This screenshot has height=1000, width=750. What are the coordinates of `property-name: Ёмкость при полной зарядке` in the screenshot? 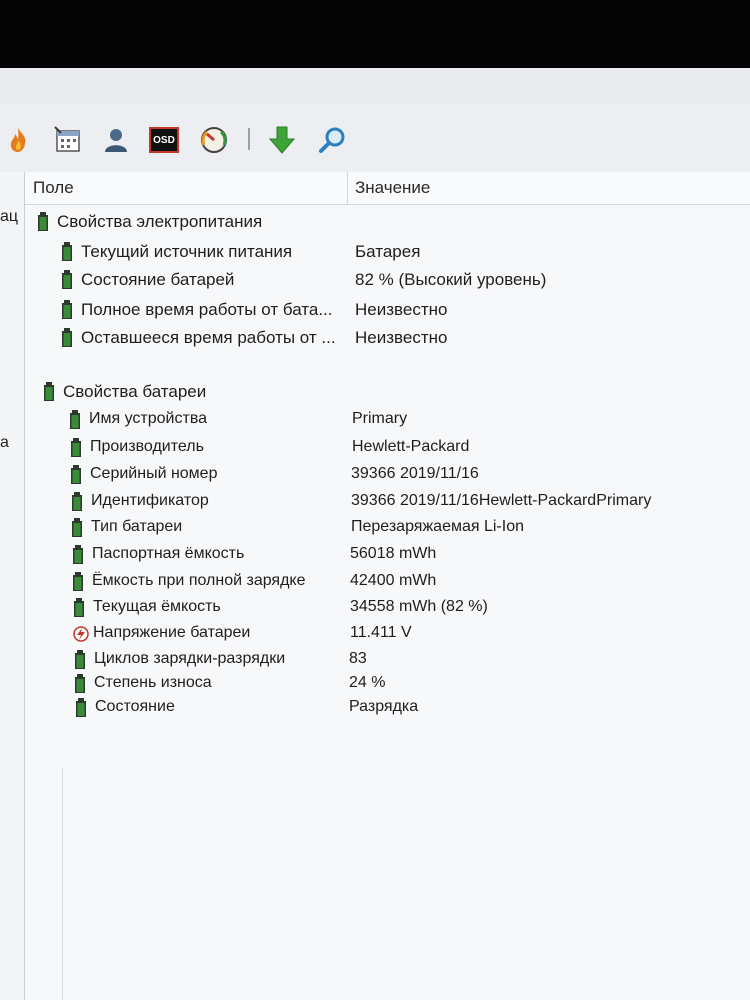 It's located at (199, 580).